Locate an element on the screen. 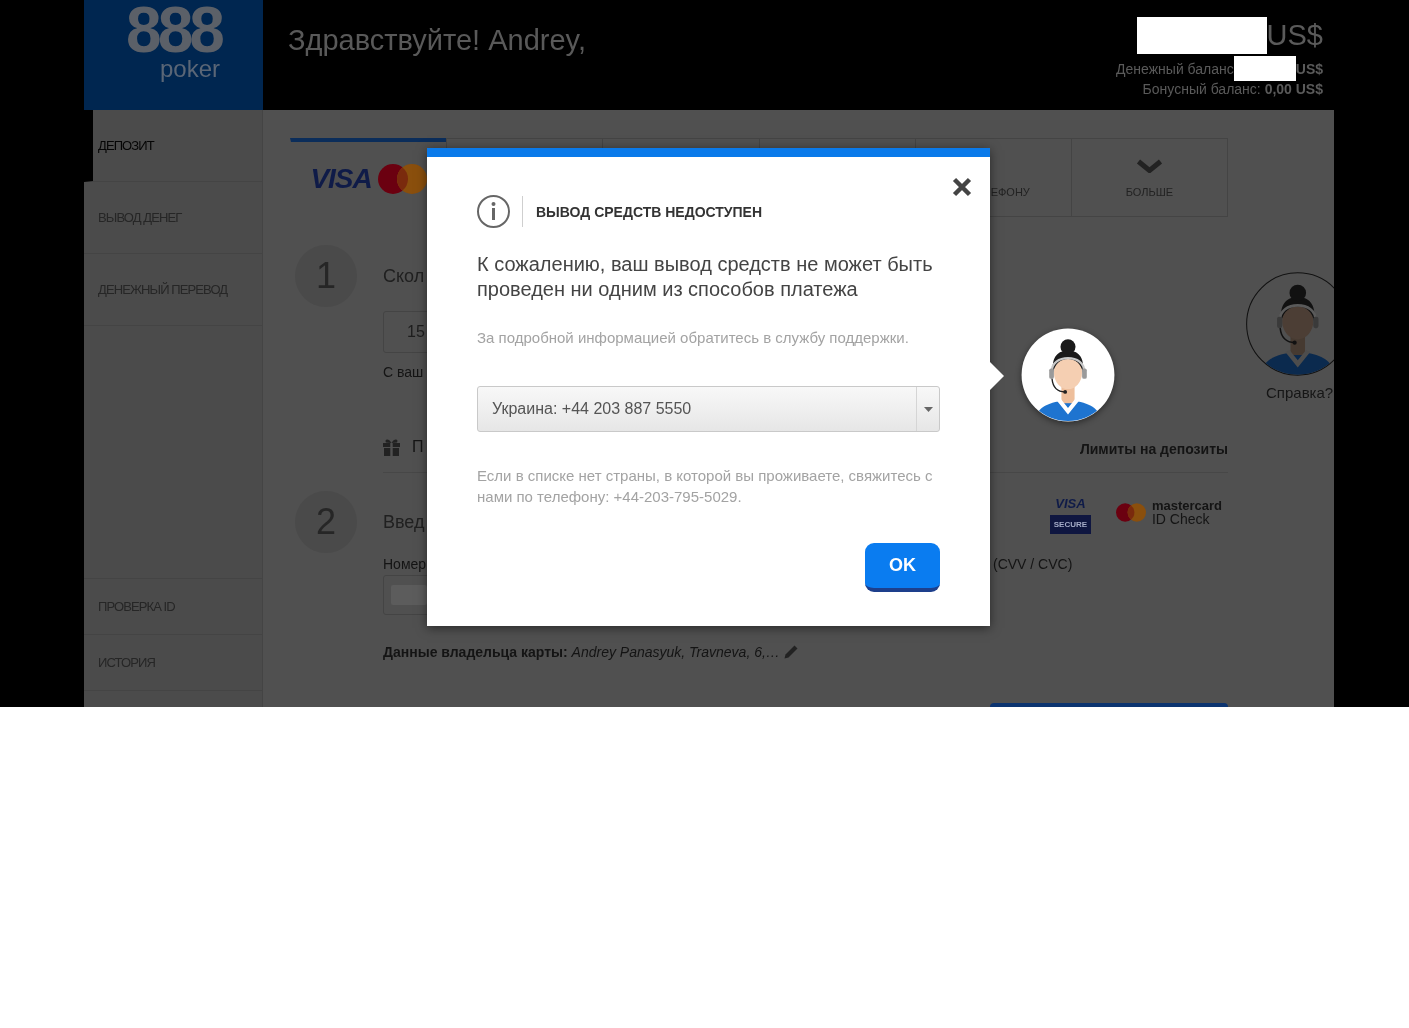 The width and height of the screenshot is (1409, 1028). close-button is located at coordinates (962, 187).